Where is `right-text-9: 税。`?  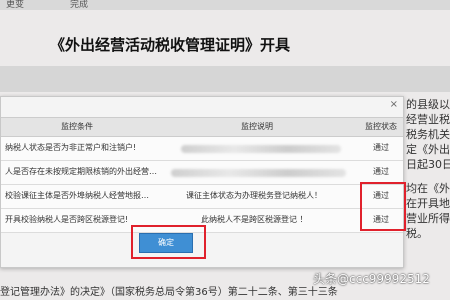
right-text-9: 税。 is located at coordinates (417, 233).